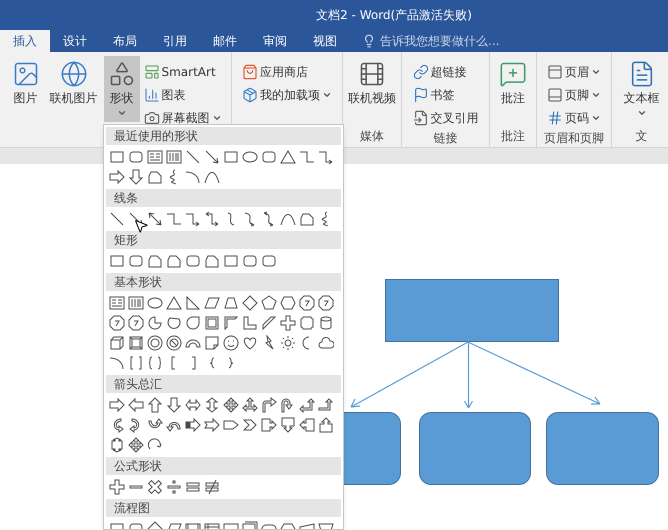  Describe the element at coordinates (230, 323) in the screenshot. I see `half-frame-icon` at that location.